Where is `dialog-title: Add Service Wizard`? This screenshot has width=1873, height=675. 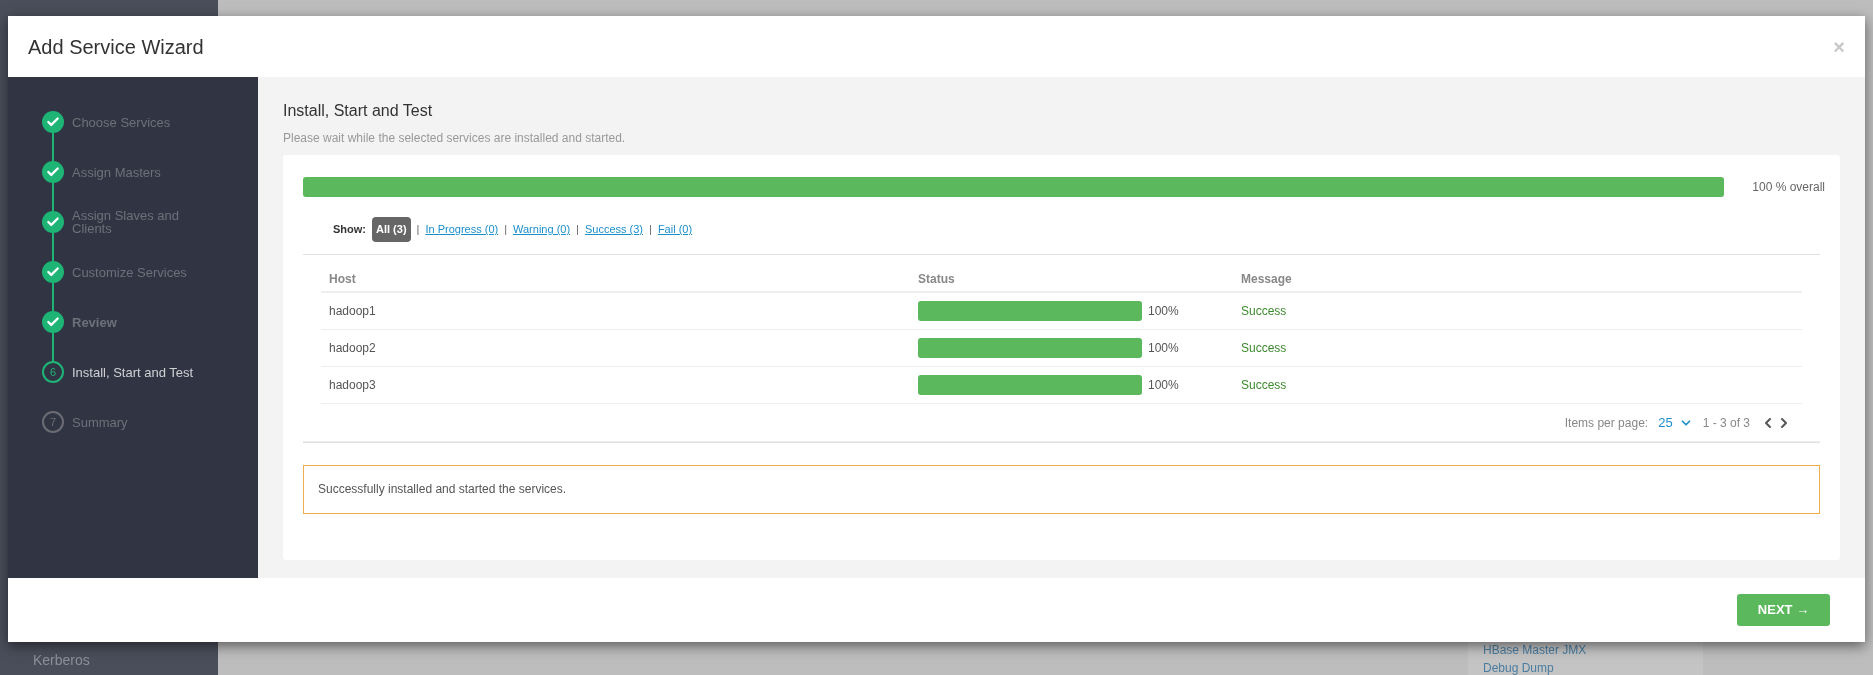
dialog-title: Add Service Wizard is located at coordinates (116, 47).